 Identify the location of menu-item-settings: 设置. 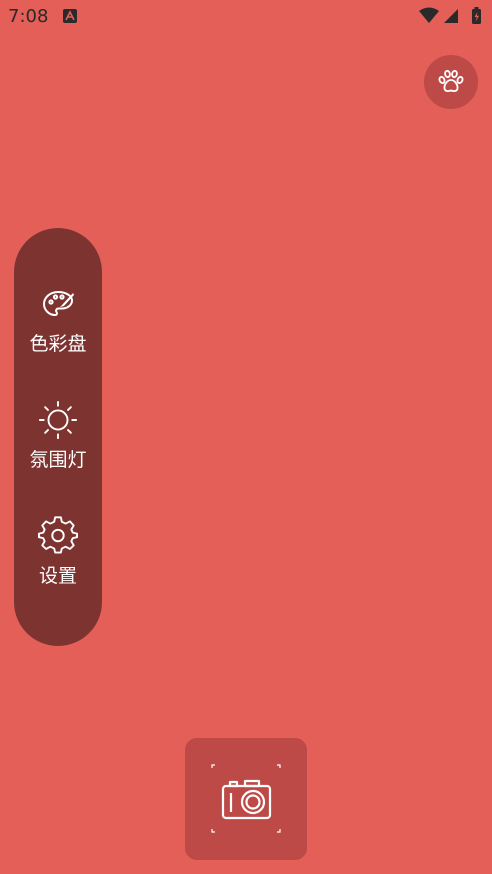
(58, 564).